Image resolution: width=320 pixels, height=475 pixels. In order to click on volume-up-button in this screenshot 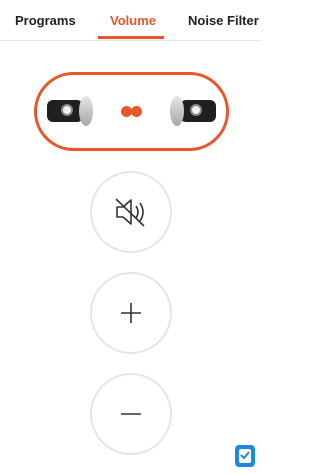, I will do `click(131, 313)`.